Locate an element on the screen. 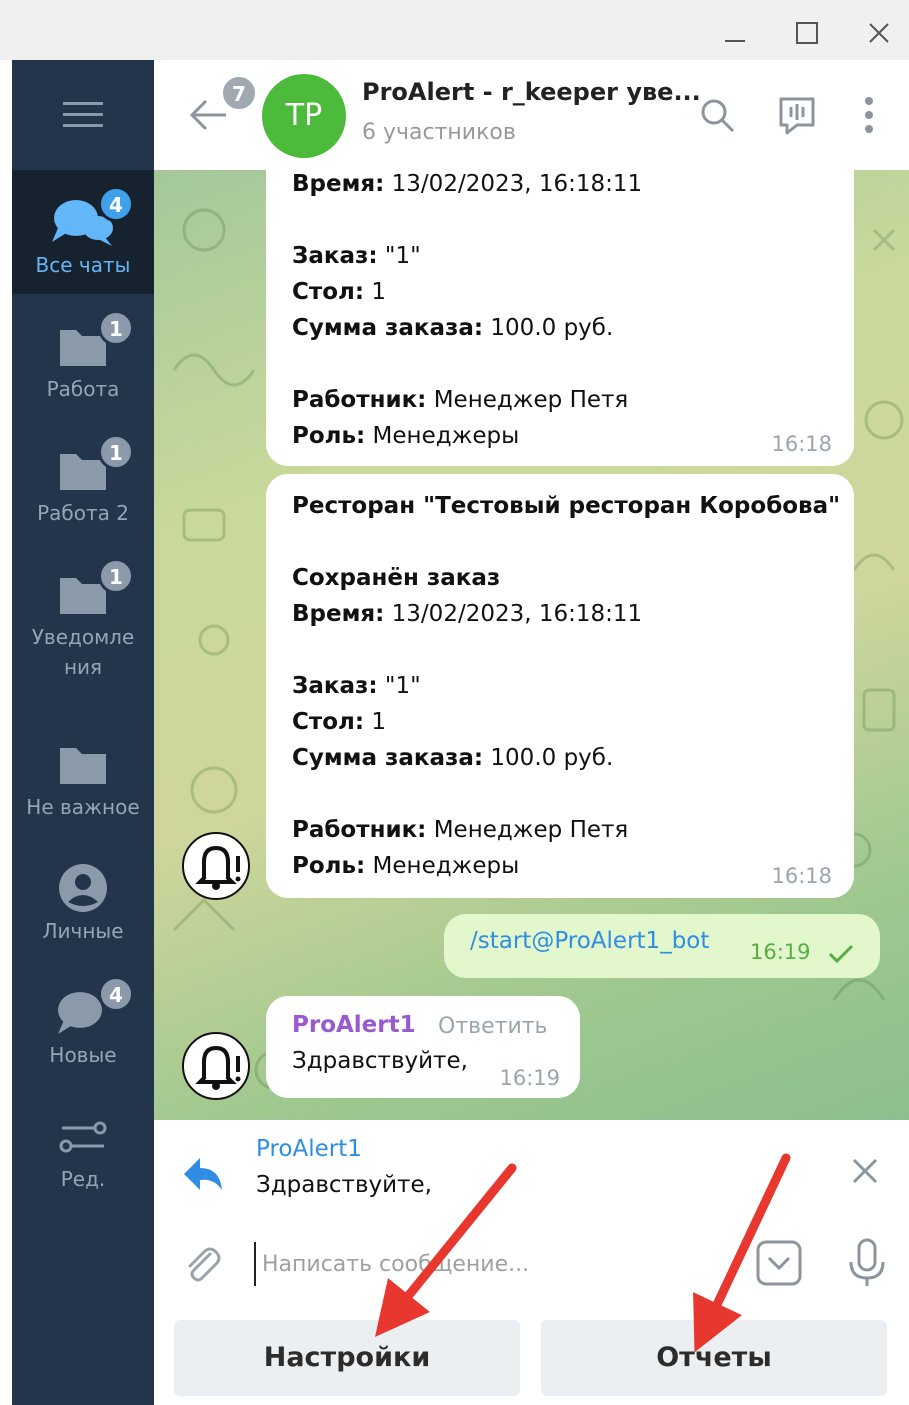 The height and width of the screenshot is (1405, 909). annotation-arrows is located at coordinates (582, 1253).